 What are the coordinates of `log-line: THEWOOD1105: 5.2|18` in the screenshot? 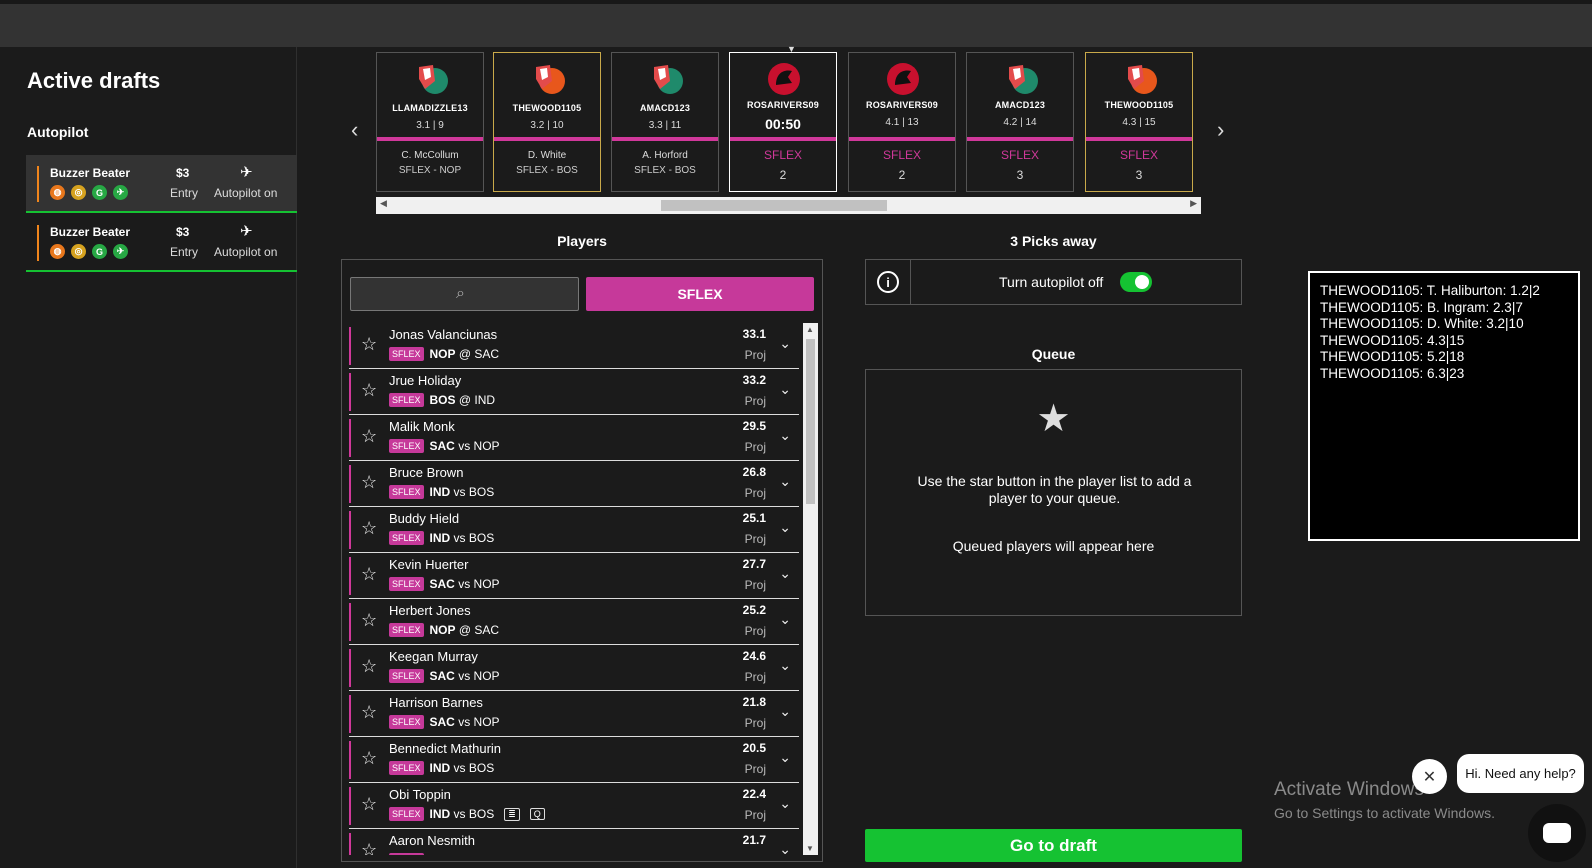 It's located at (1392, 356).